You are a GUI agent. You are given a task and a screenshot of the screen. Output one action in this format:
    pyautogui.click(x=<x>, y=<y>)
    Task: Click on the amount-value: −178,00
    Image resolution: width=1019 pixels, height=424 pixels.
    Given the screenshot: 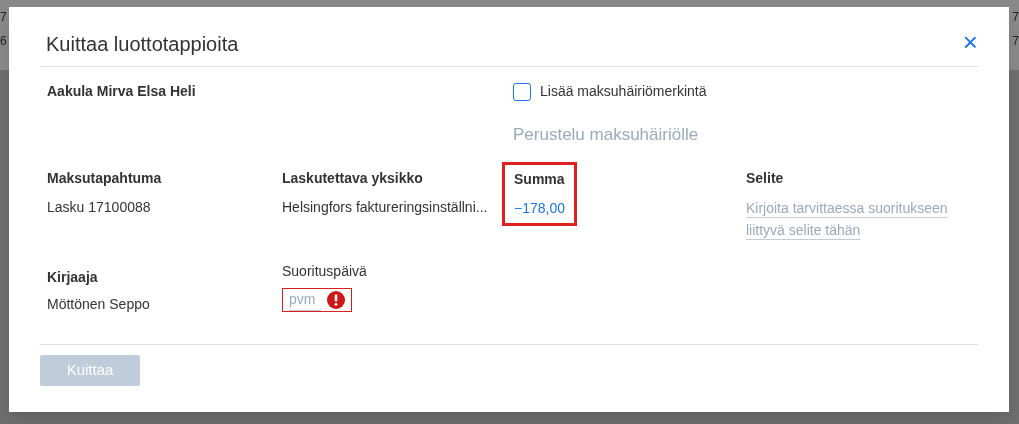 What is the action you would take?
    pyautogui.click(x=539, y=208)
    